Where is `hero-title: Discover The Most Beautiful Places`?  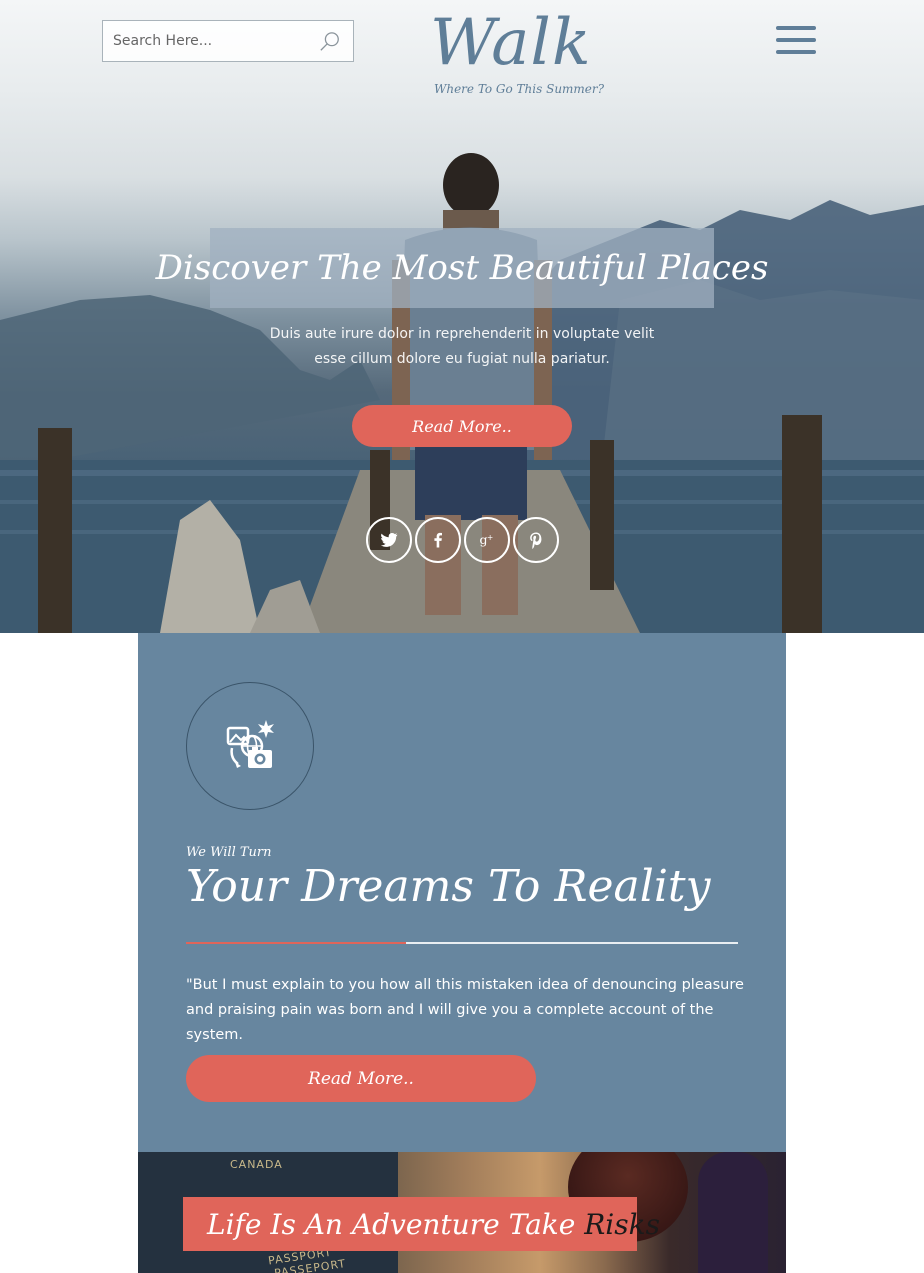
hero-title: Discover The Most Beautiful Places is located at coordinates (462, 268).